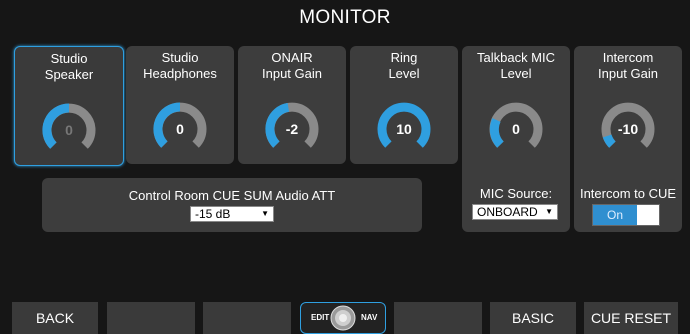  I want to click on mic-source-label: MIC Source:, so click(516, 193).